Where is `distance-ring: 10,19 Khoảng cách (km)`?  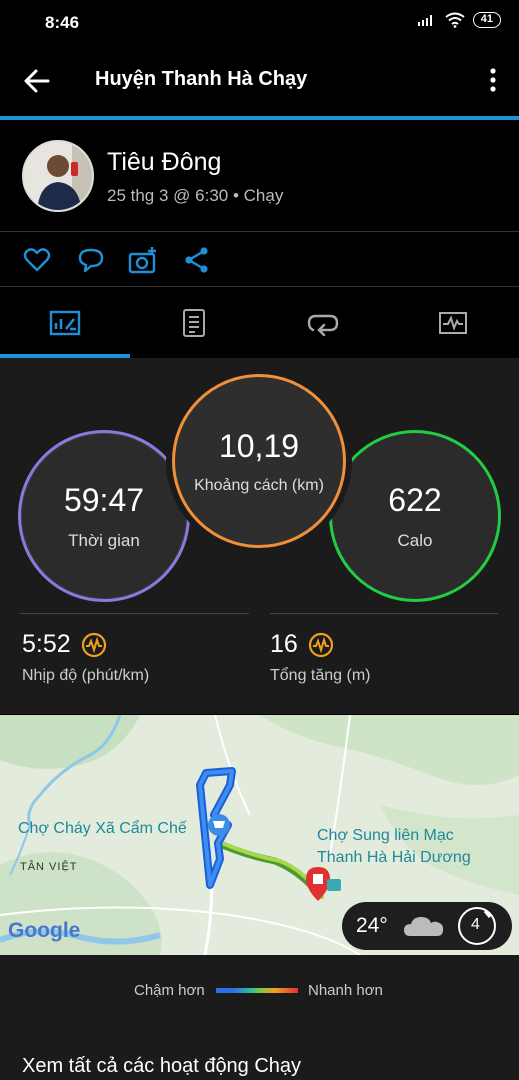
distance-ring: 10,19 Khoảng cách (km) is located at coordinates (259, 461).